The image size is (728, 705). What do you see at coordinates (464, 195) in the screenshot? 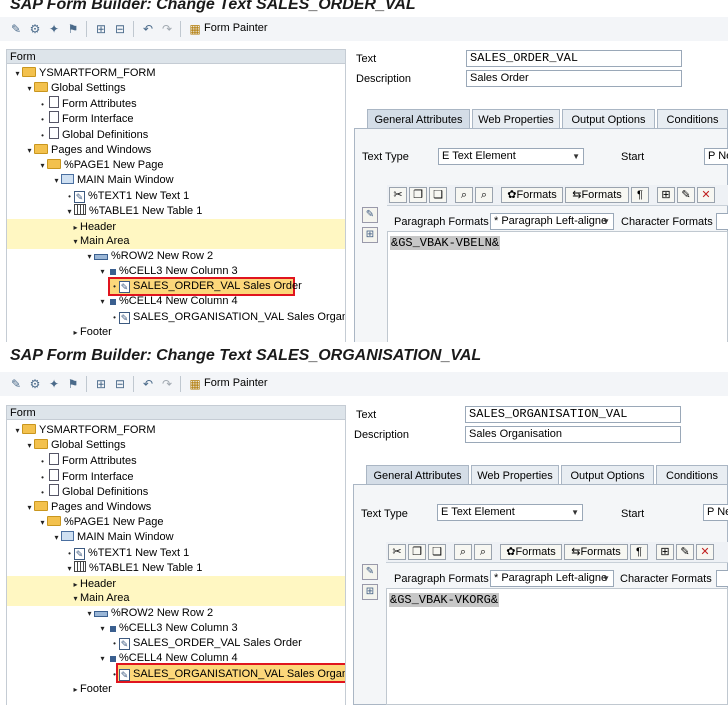
I see `find-icon: ⌕` at bounding box center [464, 195].